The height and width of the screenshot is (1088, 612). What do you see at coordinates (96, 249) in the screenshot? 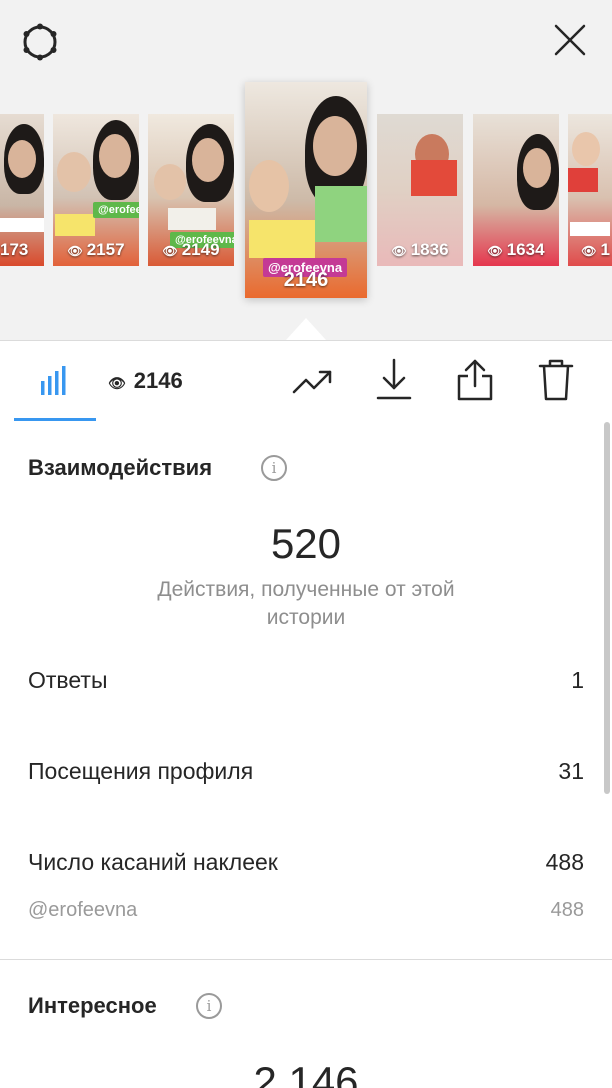
I see `story-view-count: 👁 2157` at bounding box center [96, 249].